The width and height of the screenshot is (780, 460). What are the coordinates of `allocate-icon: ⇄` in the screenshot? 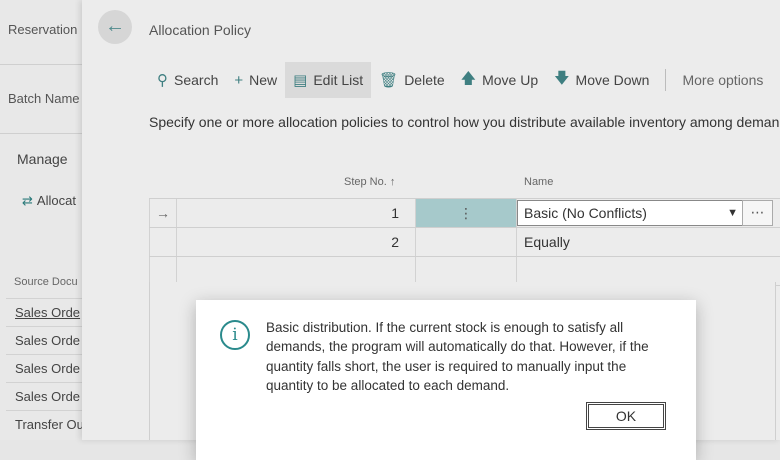 It's located at (27, 200).